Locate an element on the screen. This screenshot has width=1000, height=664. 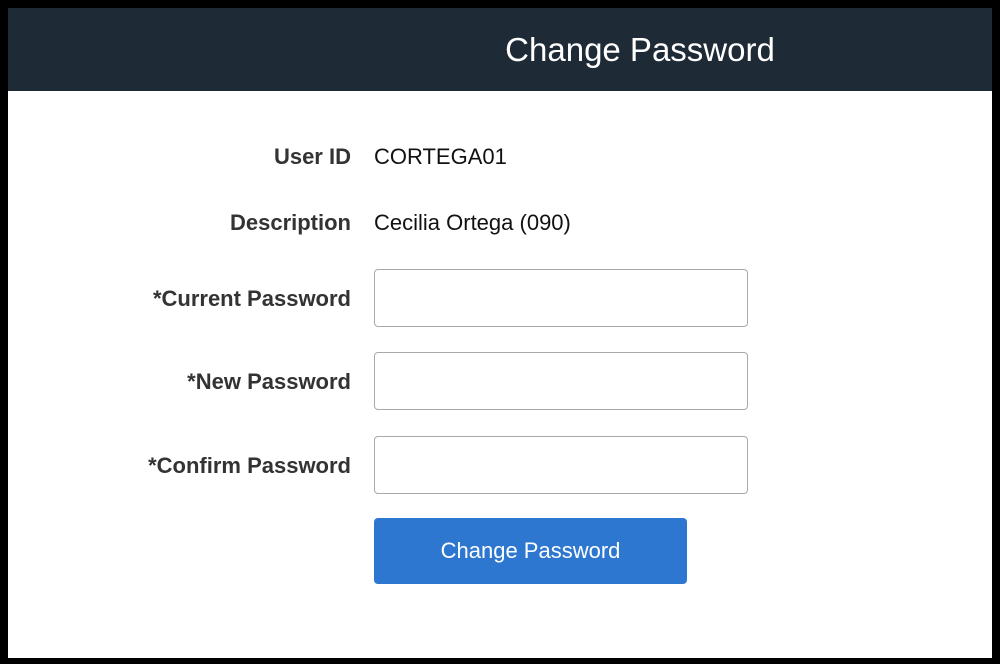
user-id-label: User ID is located at coordinates (312, 156).